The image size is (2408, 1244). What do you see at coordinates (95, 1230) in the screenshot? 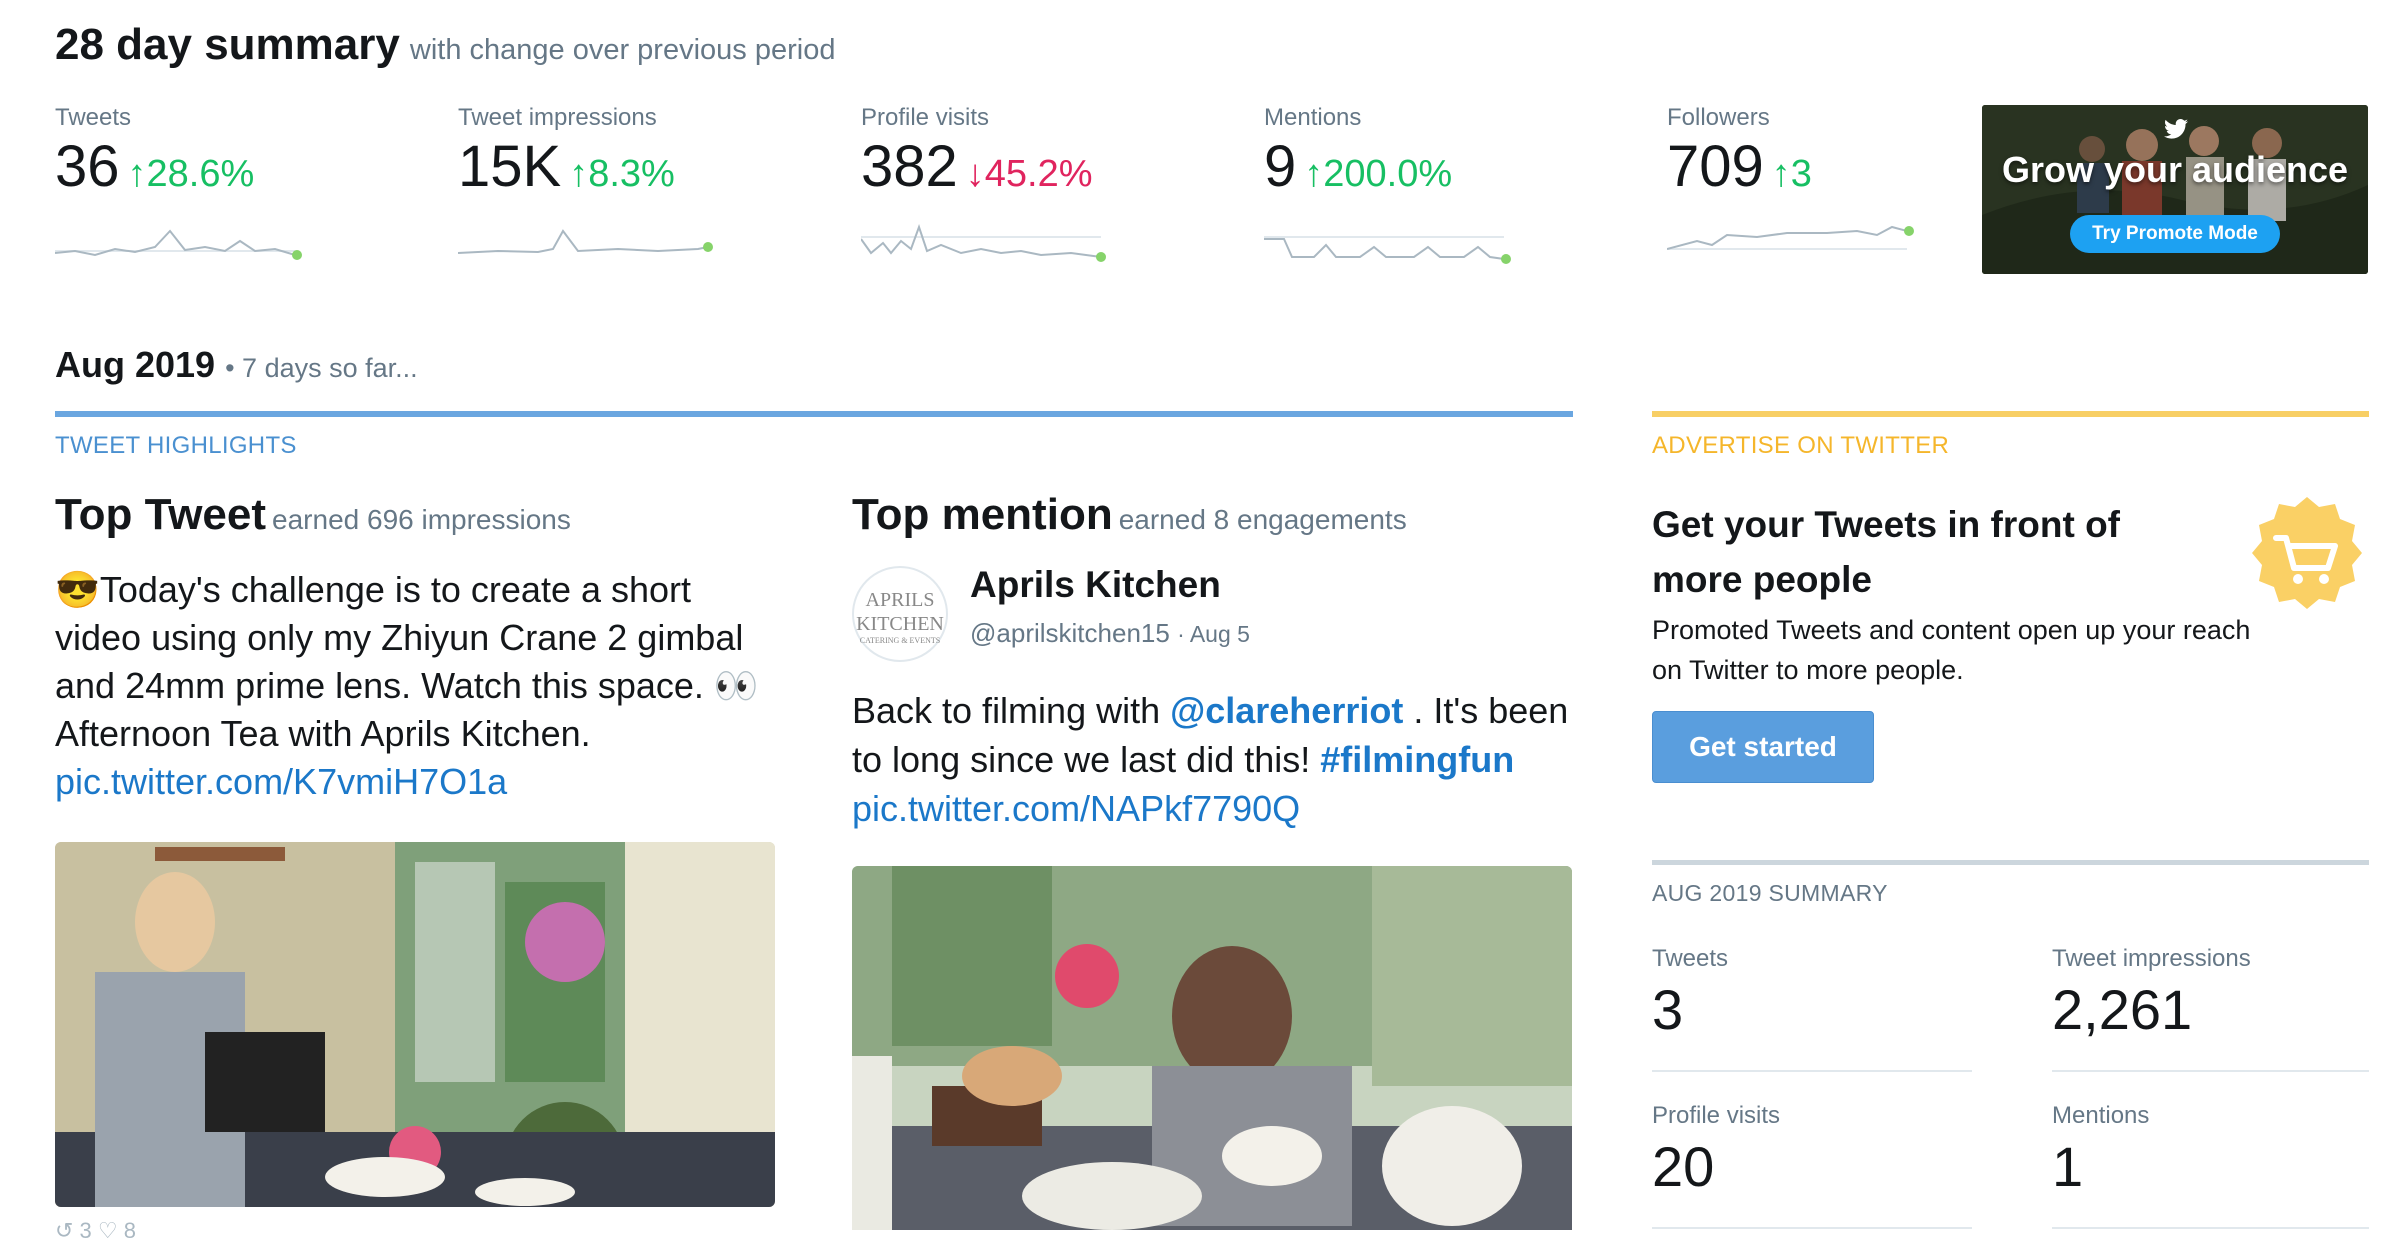
I see `top-tweet-engagement-stats: ↺ 3 ♡ 8` at bounding box center [95, 1230].